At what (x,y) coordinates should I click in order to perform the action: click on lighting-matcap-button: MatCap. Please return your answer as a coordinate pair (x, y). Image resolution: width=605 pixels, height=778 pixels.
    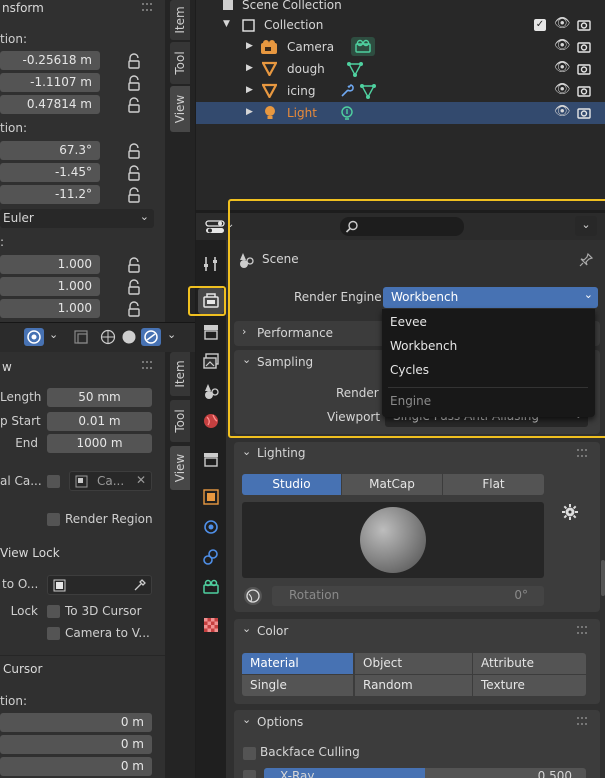
    Looking at the image, I should click on (392, 484).